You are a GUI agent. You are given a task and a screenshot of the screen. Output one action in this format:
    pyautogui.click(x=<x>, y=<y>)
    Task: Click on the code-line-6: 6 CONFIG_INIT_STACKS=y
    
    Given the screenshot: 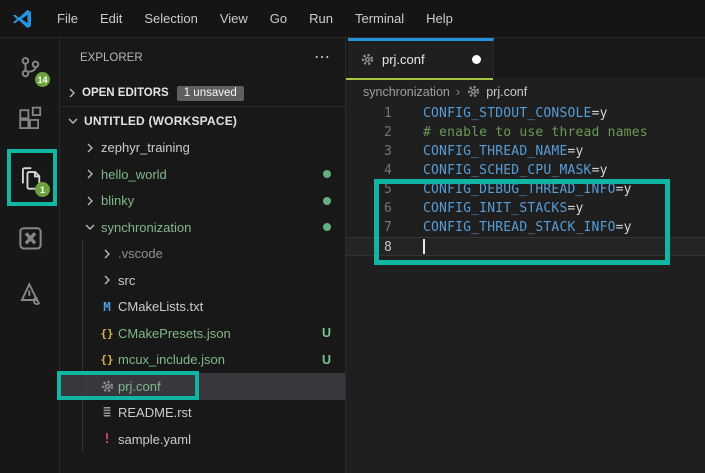 What is the action you would take?
    pyautogui.click(x=525, y=208)
    